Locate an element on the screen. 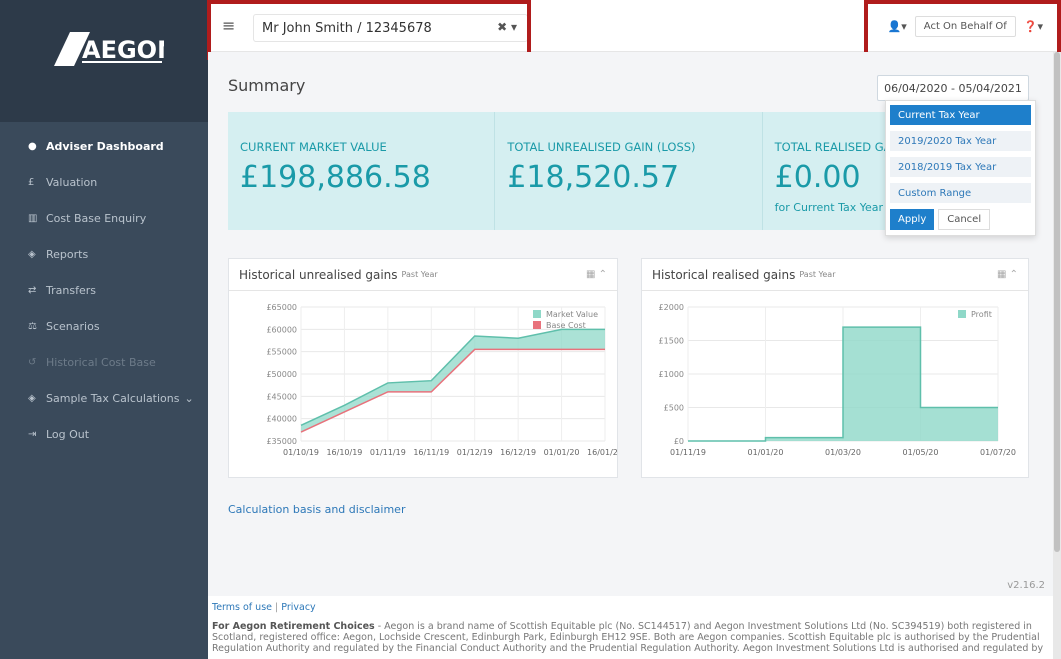 Image resolution: width=1061 pixels, height=659 pixels. calculation-basis-link: Calculation basis and disclaimer is located at coordinates (316, 509).